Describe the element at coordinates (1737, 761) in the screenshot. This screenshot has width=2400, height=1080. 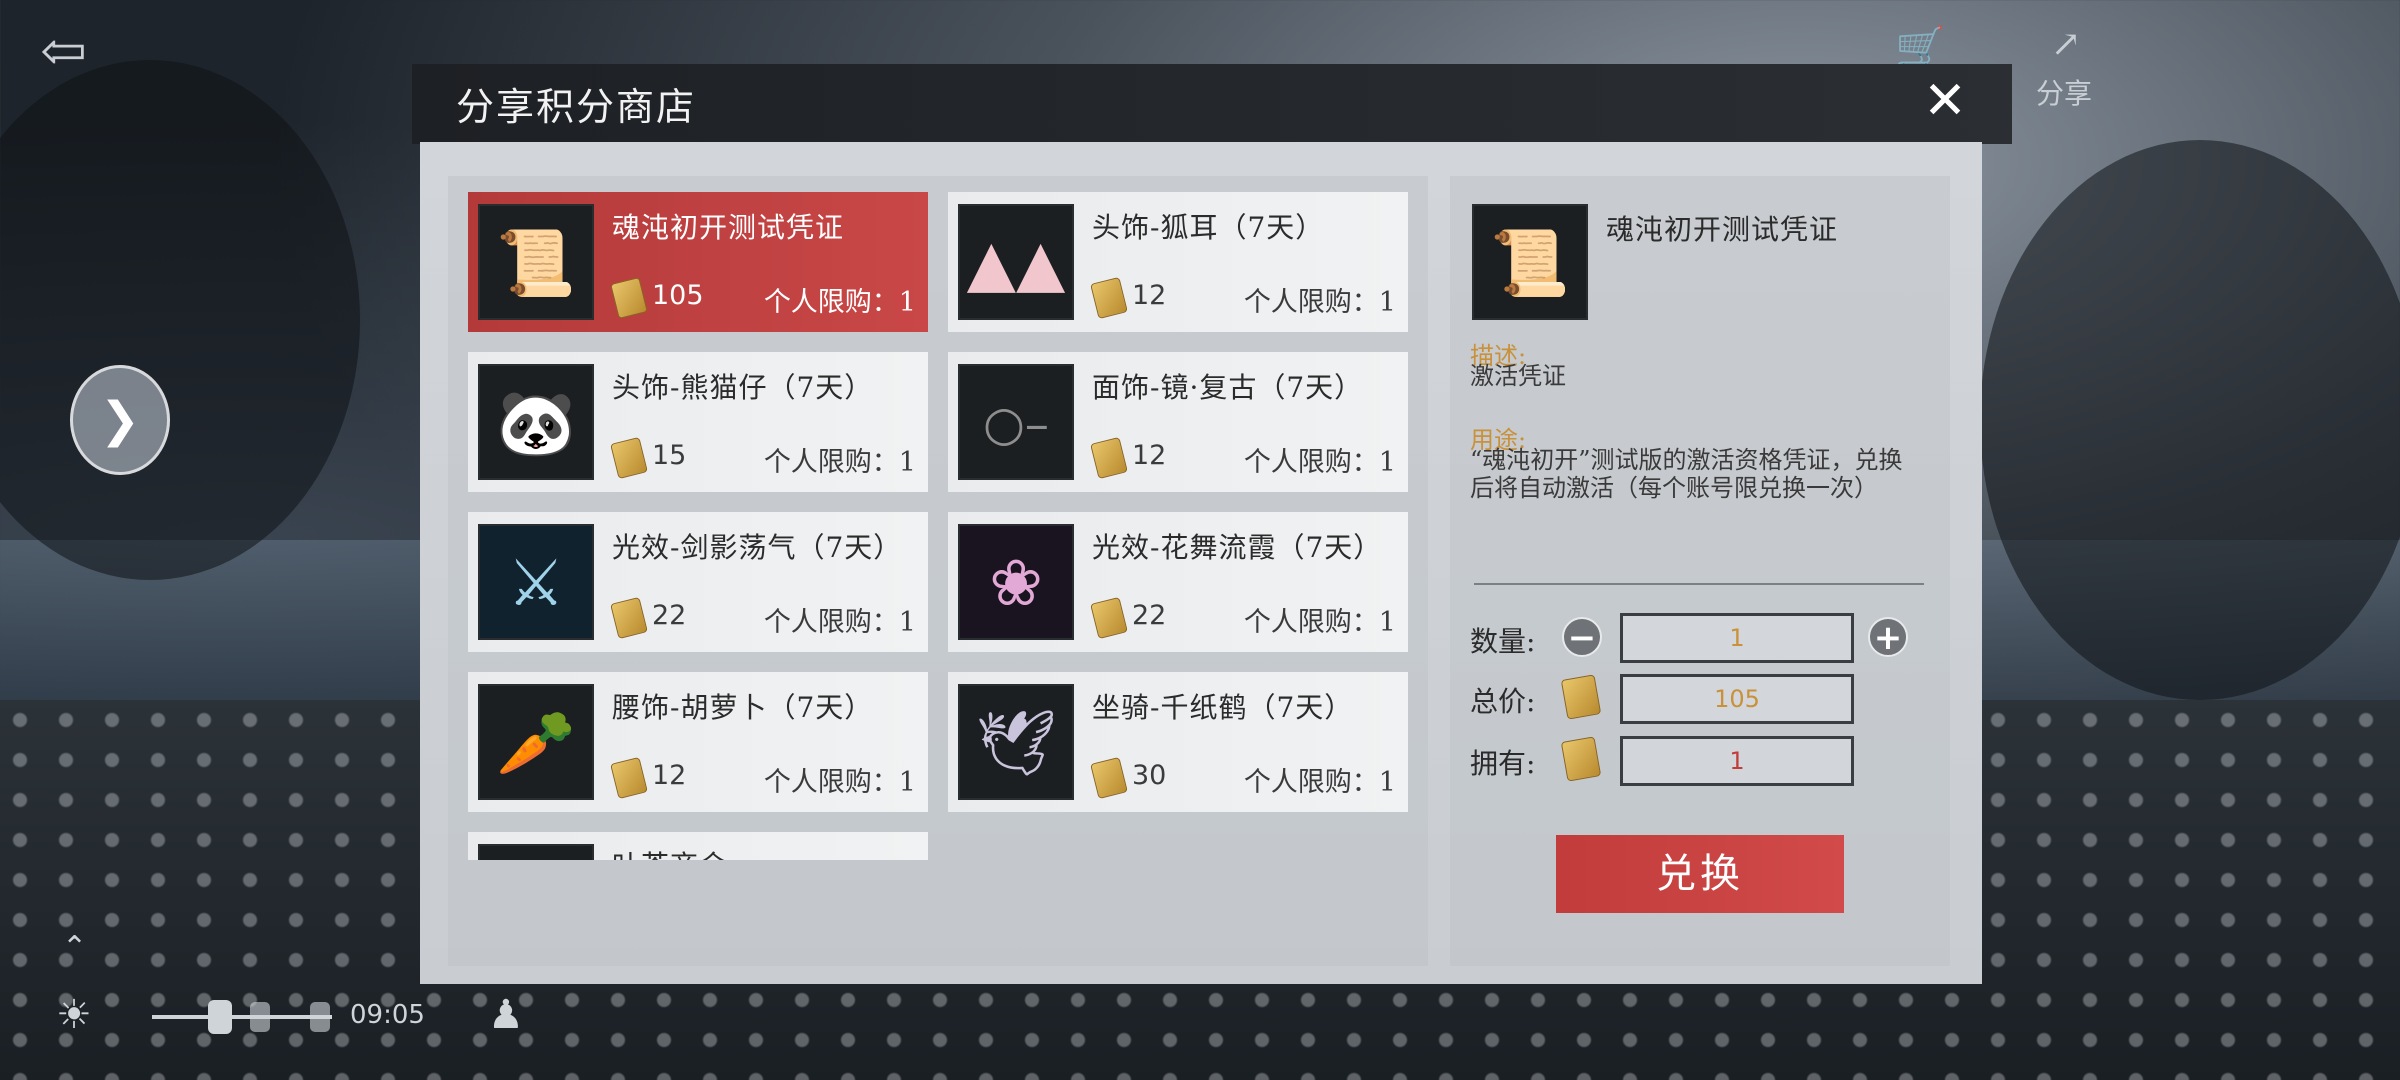
I see `own-field: 1` at that location.